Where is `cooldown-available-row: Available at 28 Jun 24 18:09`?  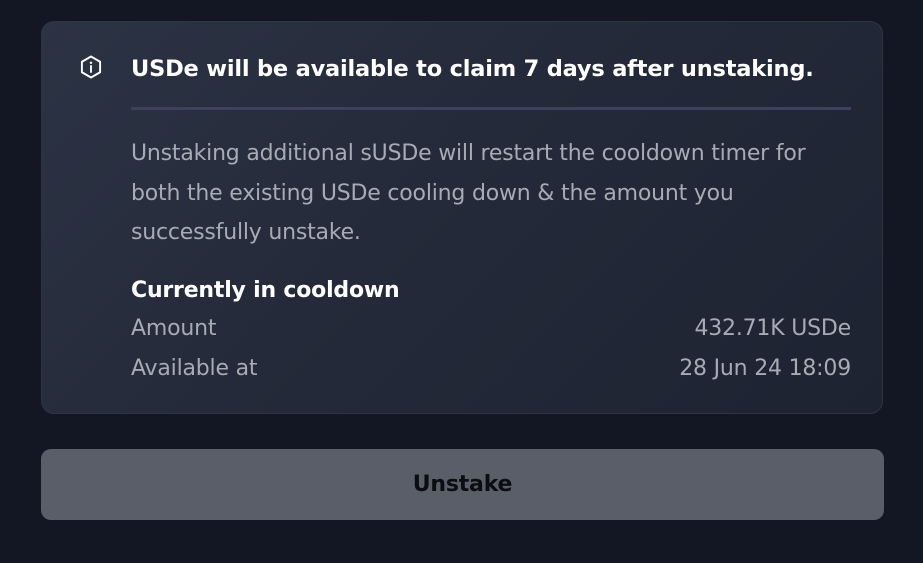
cooldown-available-row: Available at 28 Jun 24 18:09 is located at coordinates (491, 371).